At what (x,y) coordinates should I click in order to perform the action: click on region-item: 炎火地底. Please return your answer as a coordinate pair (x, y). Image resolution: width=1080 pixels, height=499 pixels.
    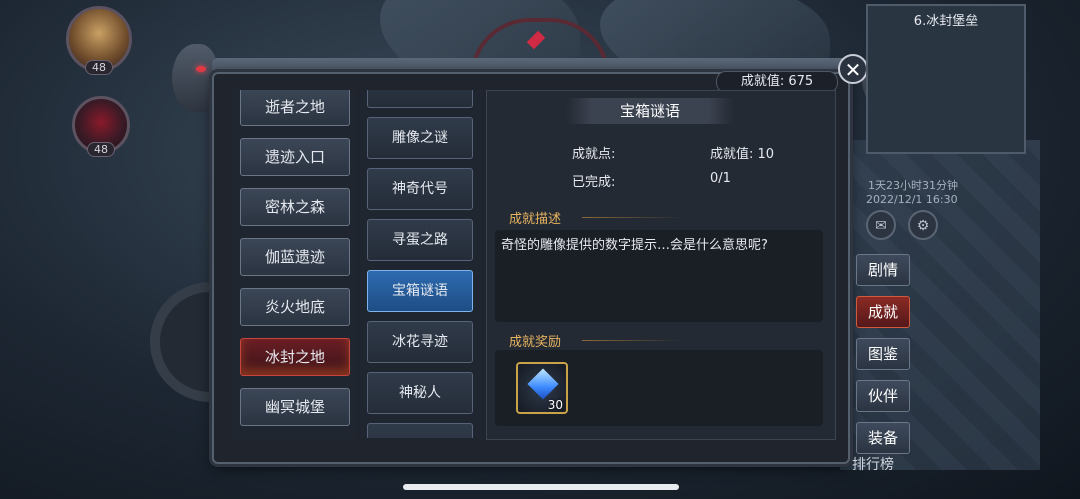
    Looking at the image, I should click on (295, 307).